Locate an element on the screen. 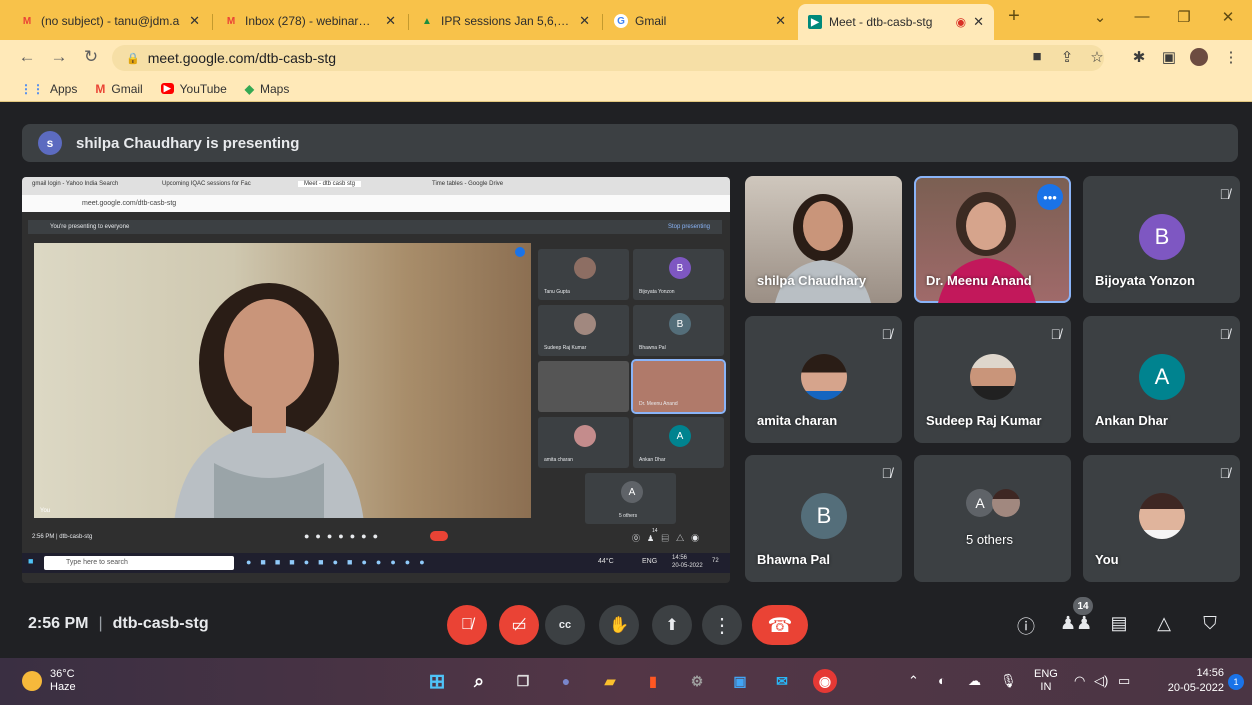  activities-icon: △ is located at coordinates (1164, 623).